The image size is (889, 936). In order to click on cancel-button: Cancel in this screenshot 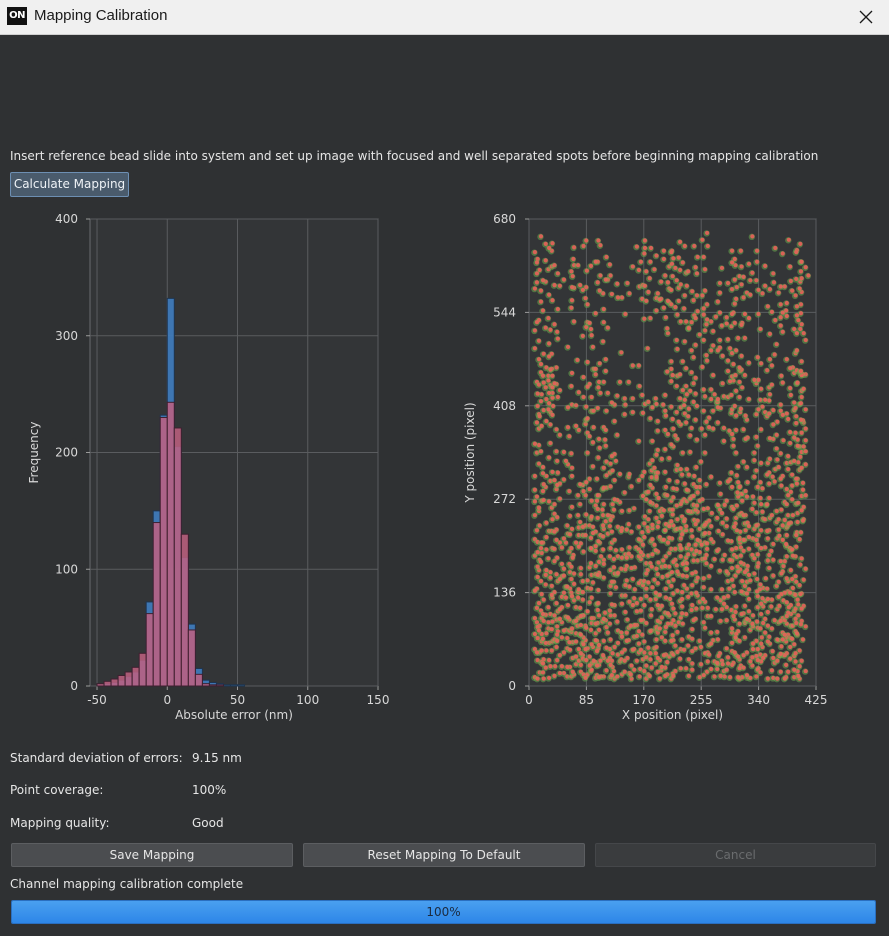, I will do `click(735, 855)`.